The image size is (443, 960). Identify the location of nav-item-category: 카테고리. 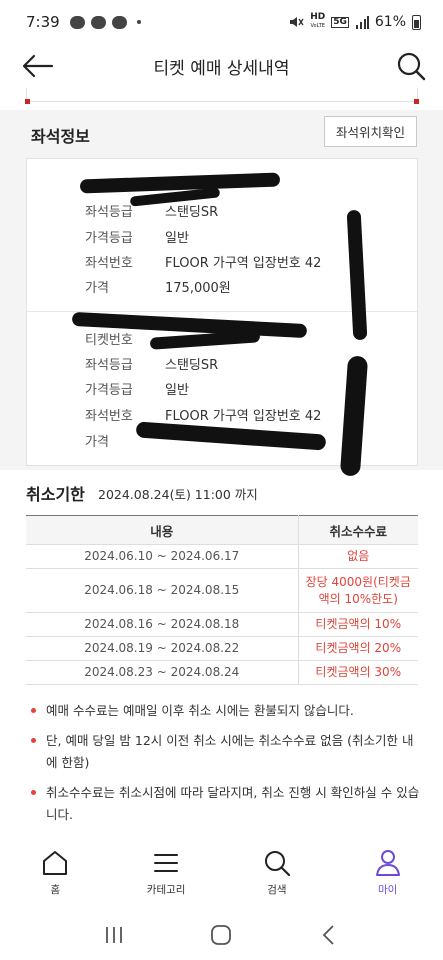
(166, 873).